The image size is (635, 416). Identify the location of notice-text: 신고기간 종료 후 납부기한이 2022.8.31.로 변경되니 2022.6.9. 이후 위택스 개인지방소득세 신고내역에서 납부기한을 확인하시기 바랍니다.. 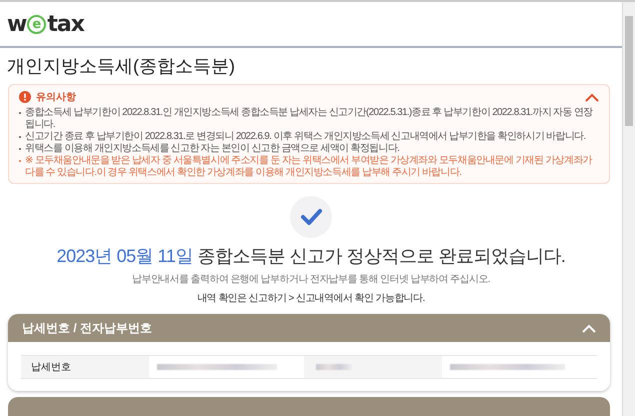
(305, 137).